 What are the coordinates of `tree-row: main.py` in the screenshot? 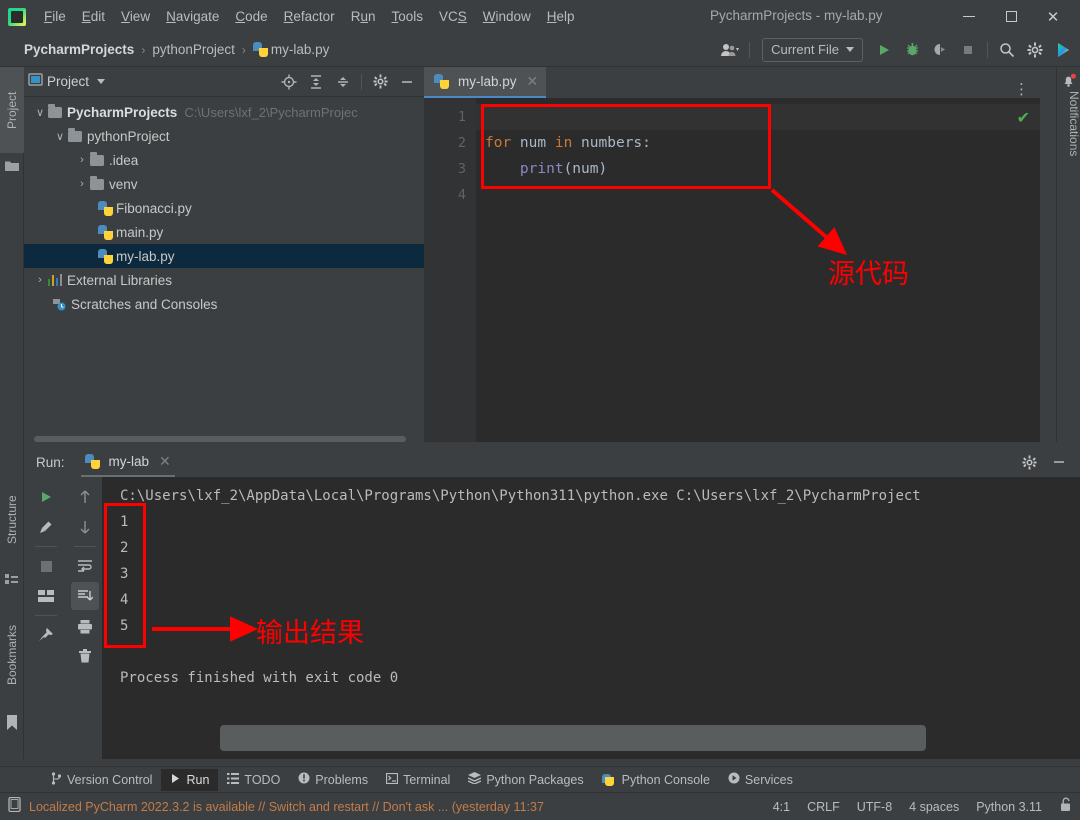 It's located at (224, 232).